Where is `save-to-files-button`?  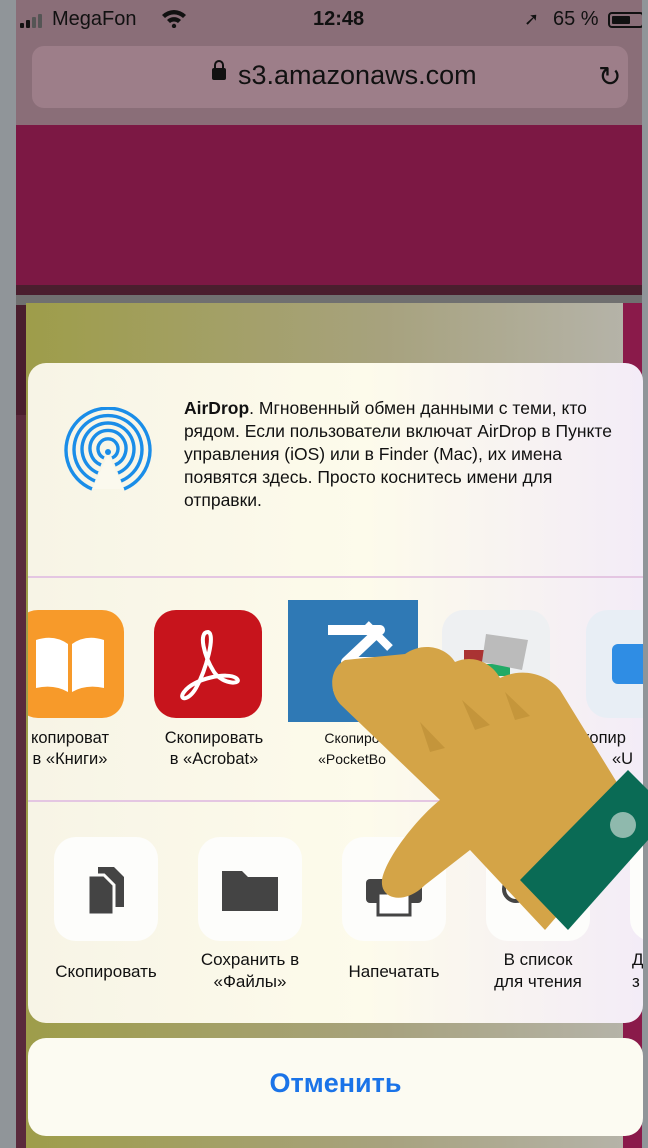
save-to-files-button is located at coordinates (250, 889).